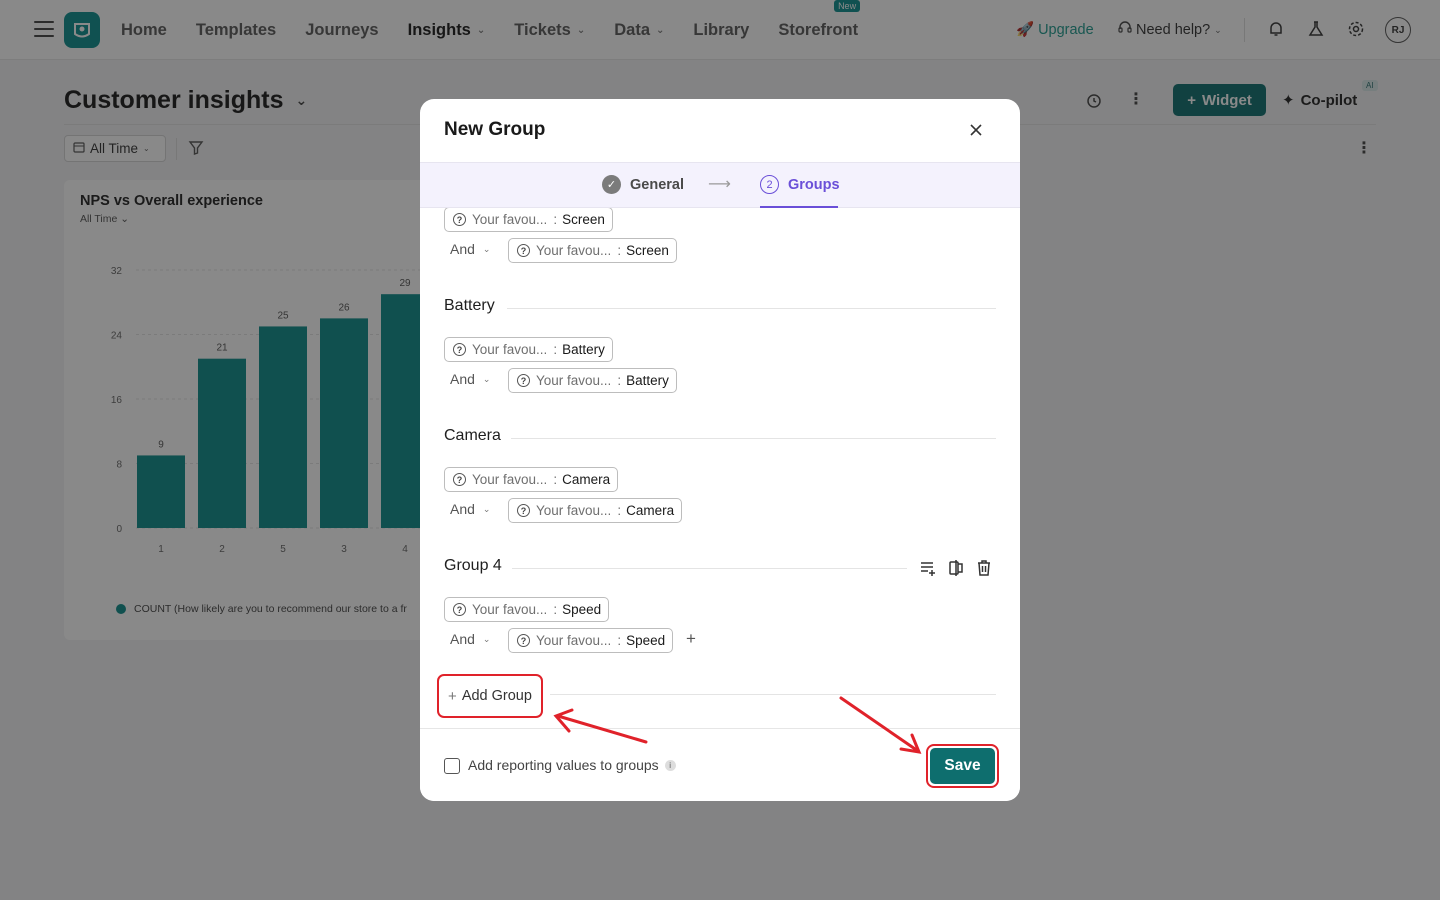  What do you see at coordinates (814, 184) in the screenshot?
I see `step-label: Groups` at bounding box center [814, 184].